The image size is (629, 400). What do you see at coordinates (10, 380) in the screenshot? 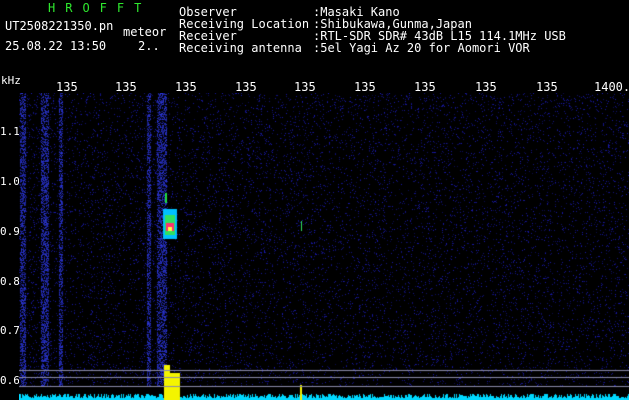
I see `y-tick: 0.6` at bounding box center [10, 380].